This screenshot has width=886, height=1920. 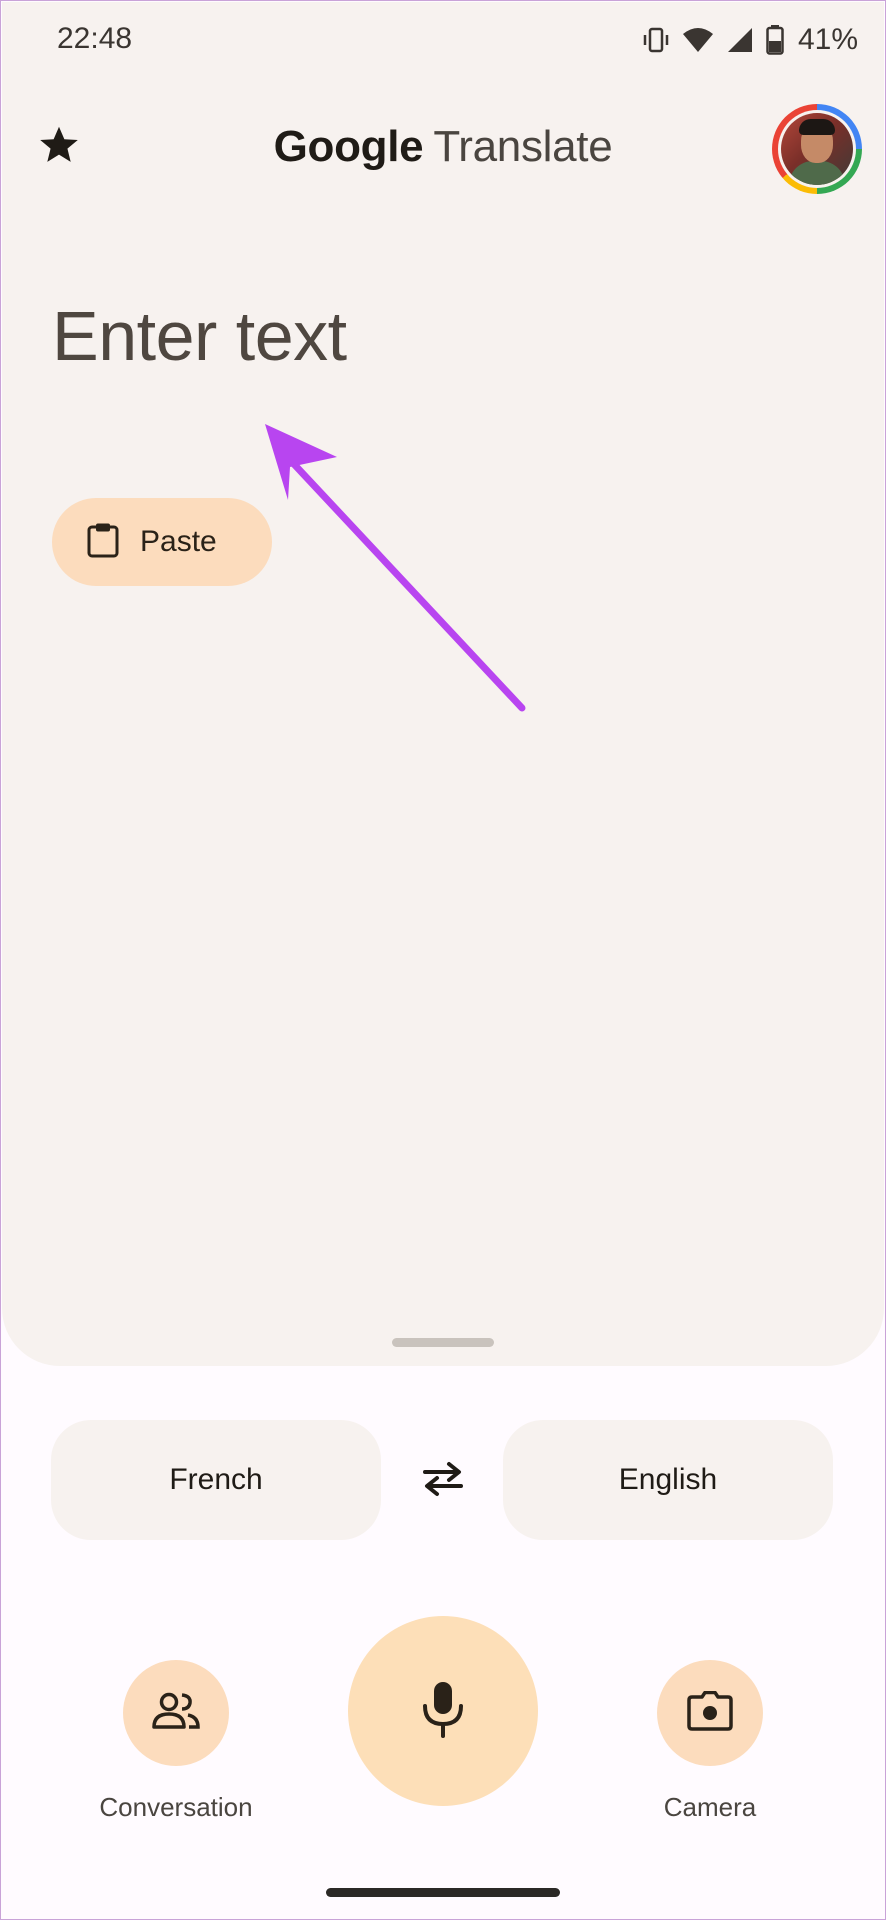 I want to click on signal-icon, so click(x=740, y=40).